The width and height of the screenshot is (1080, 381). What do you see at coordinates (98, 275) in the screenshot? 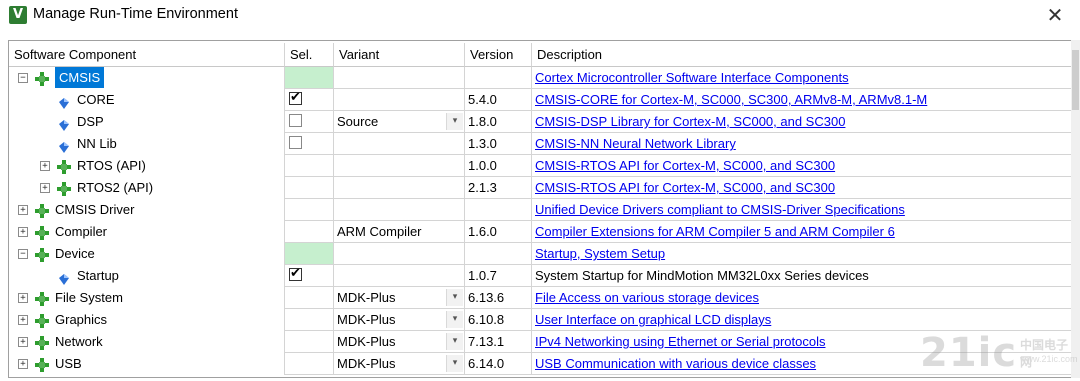
I see `component-label: Startup` at bounding box center [98, 275].